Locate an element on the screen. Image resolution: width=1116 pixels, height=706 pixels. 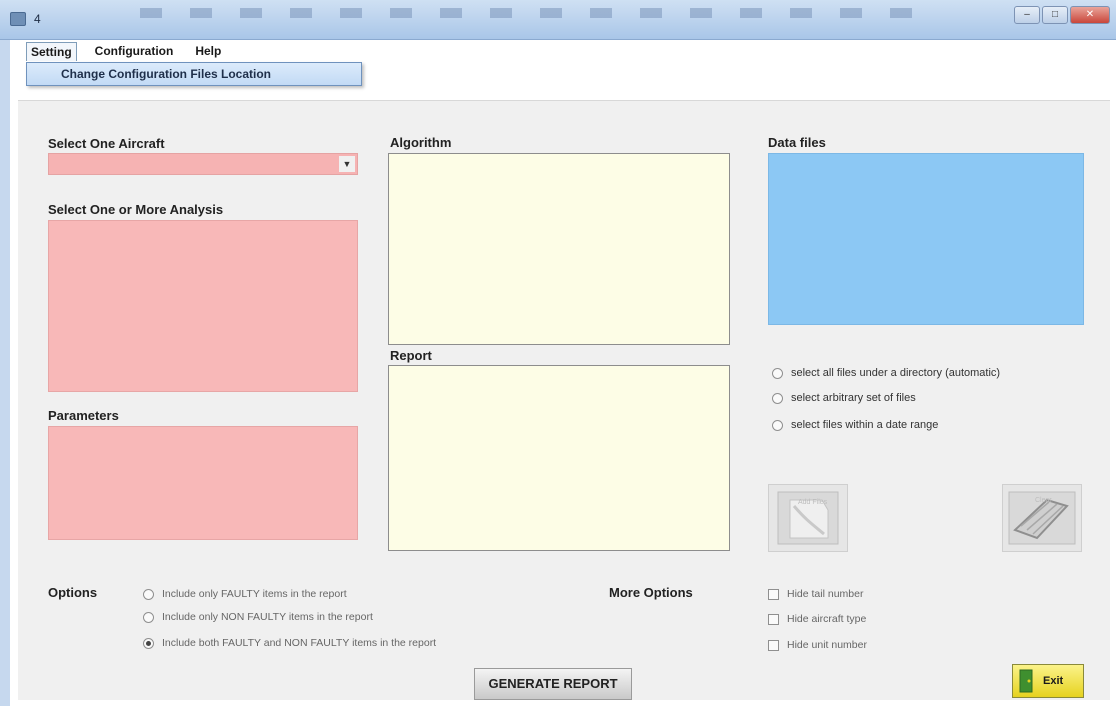
exit-door-icon is located at coordinates (1026, 681).